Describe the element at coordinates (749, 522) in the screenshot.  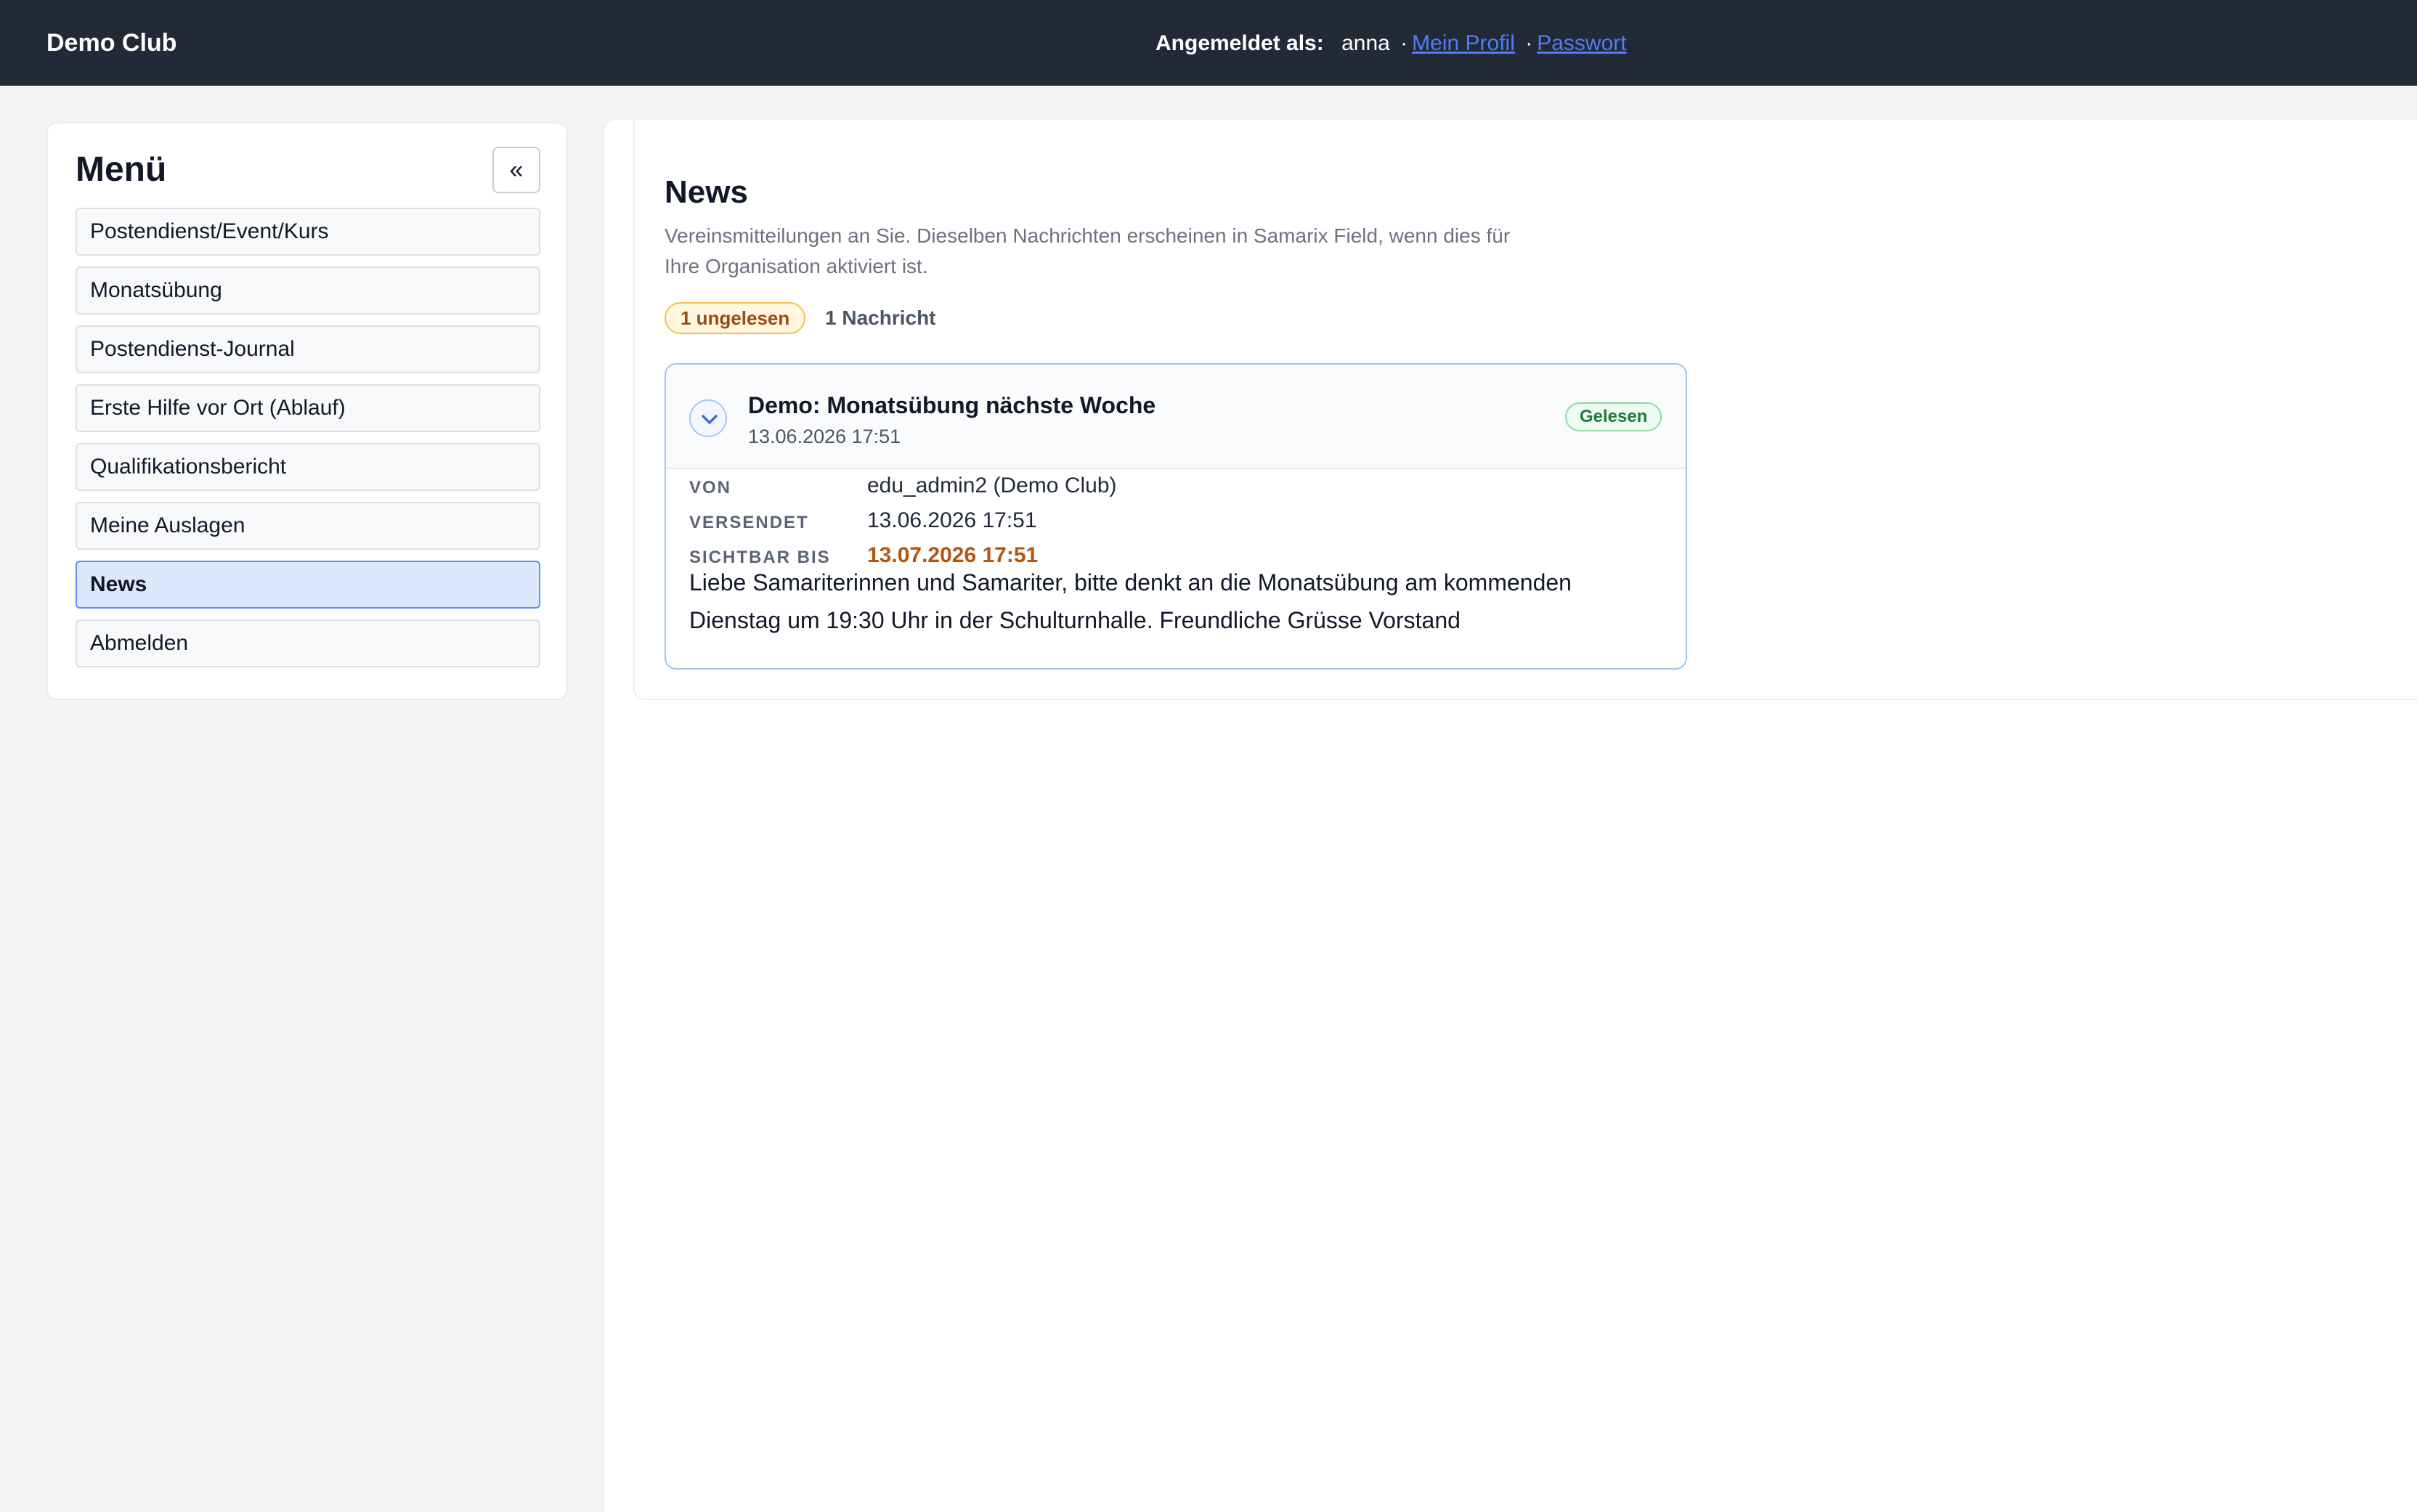
I see `meta-label-sent: VERSENDET` at that location.